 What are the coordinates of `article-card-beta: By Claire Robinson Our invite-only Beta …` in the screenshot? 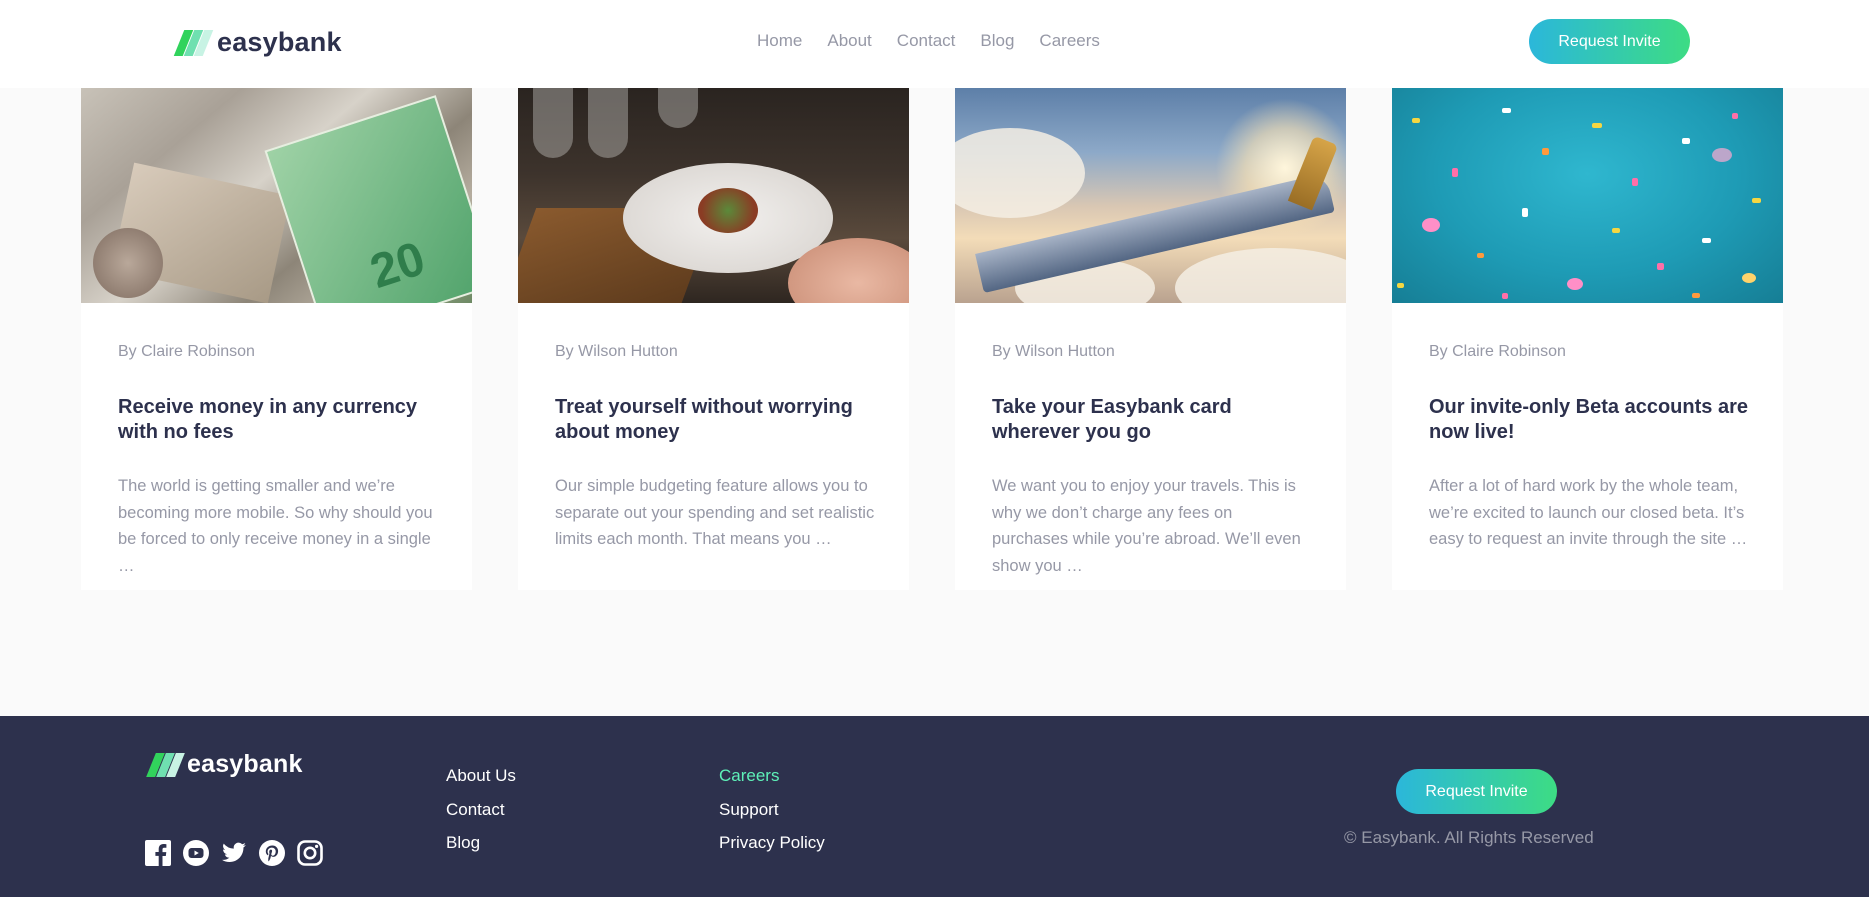 It's located at (1587, 339).